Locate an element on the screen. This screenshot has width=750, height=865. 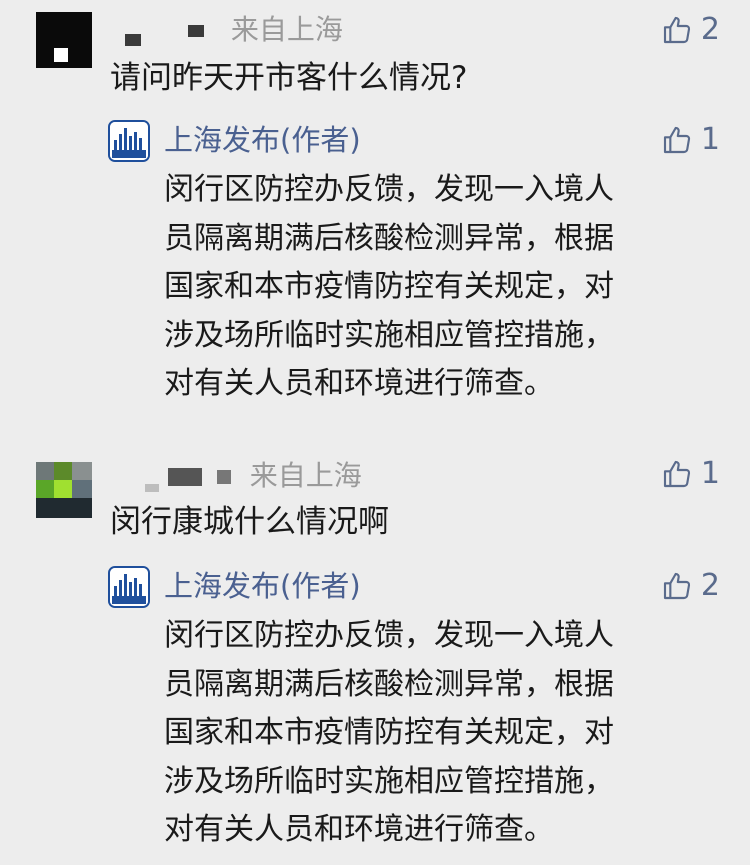
reply-like-button: 1 is located at coordinates (690, 140).